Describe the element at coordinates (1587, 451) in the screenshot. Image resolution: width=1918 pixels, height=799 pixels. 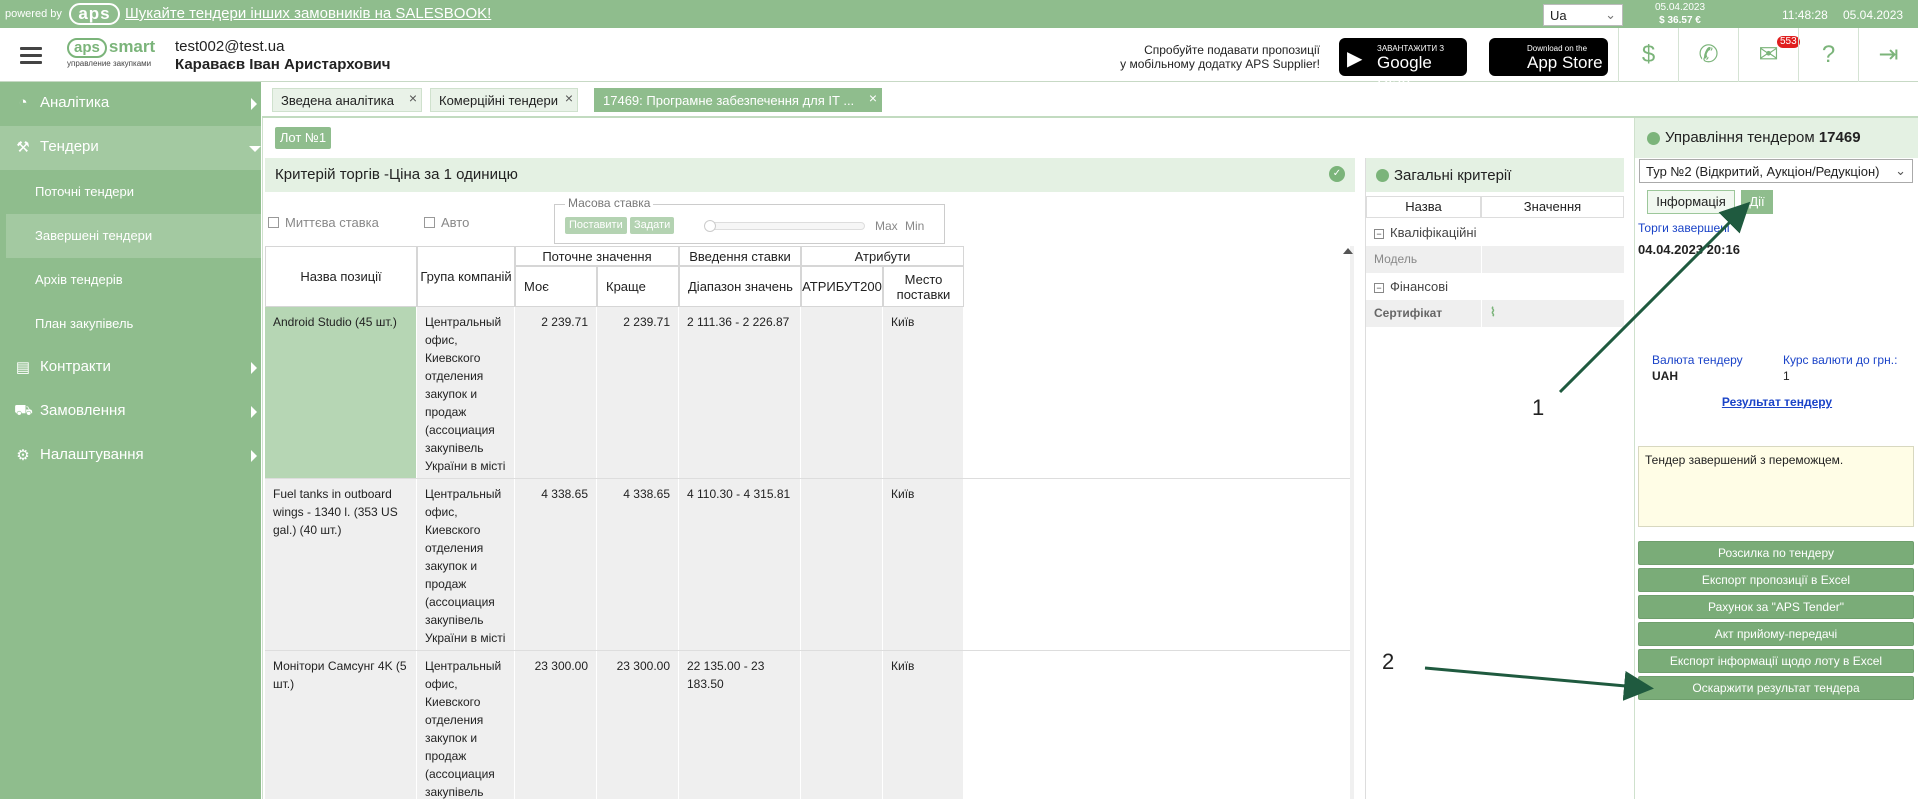
I see `annotation-arrows` at that location.